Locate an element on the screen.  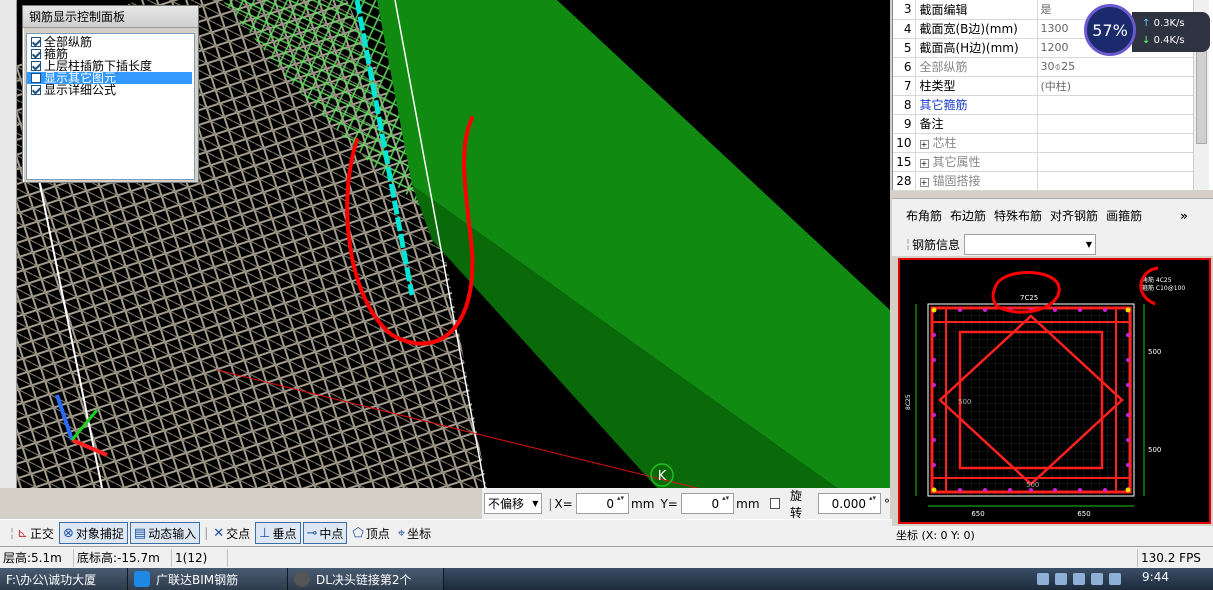
row-number: 7 is located at coordinates (904, 86).